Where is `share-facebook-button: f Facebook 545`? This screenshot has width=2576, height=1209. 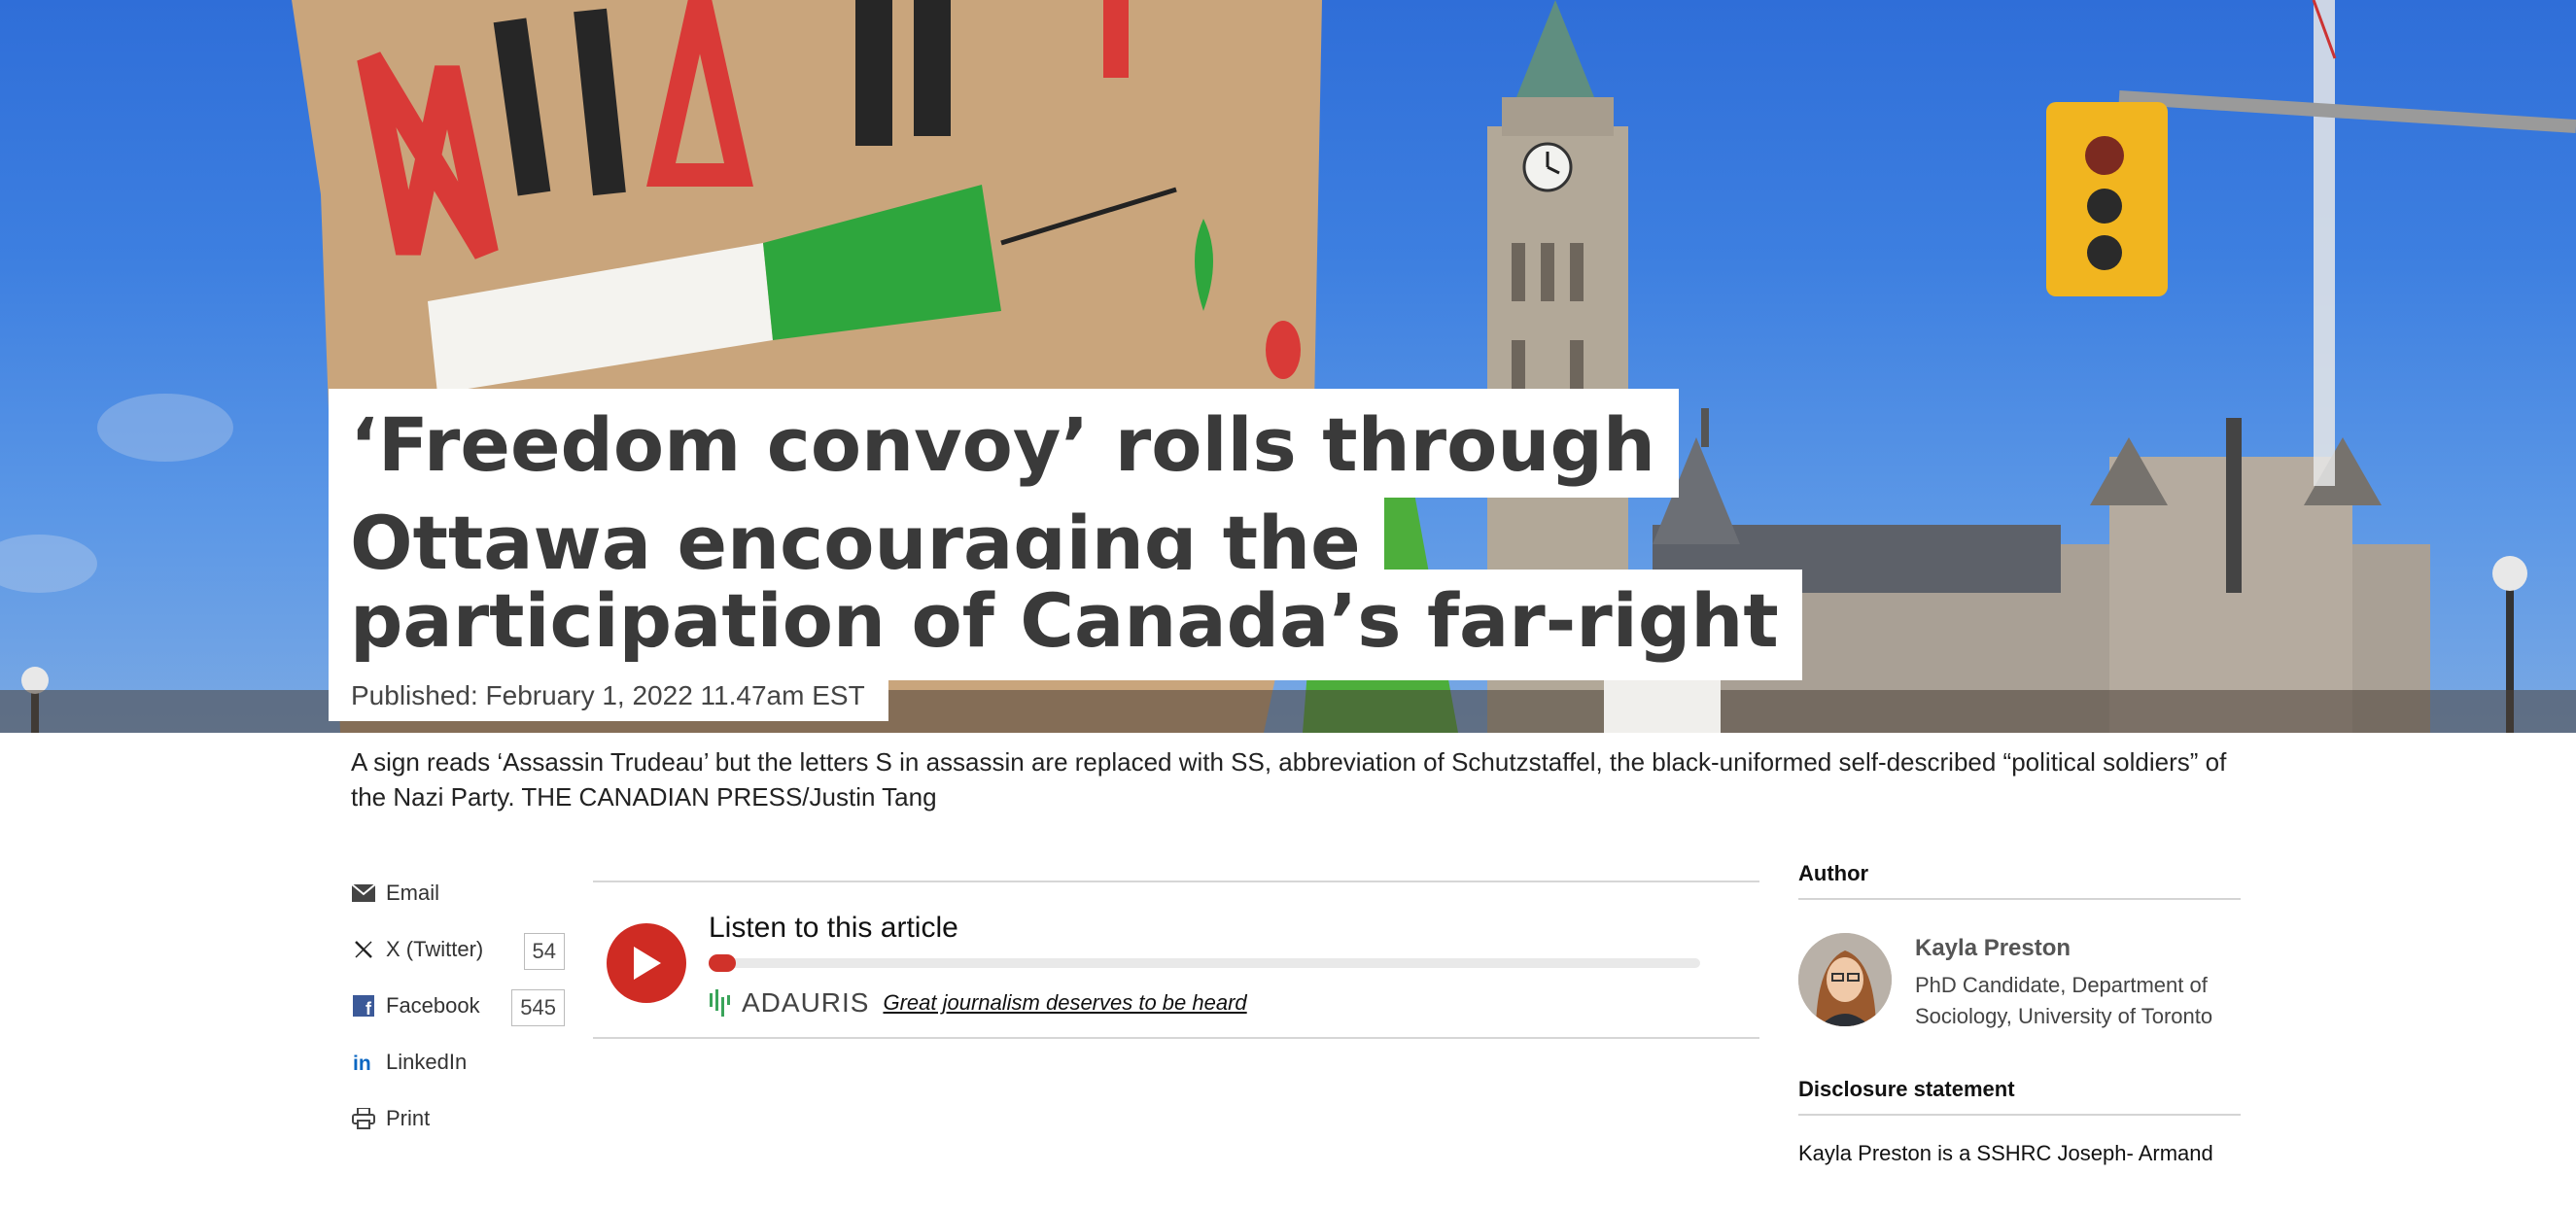 share-facebook-button: f Facebook 545 is located at coordinates (458, 1006).